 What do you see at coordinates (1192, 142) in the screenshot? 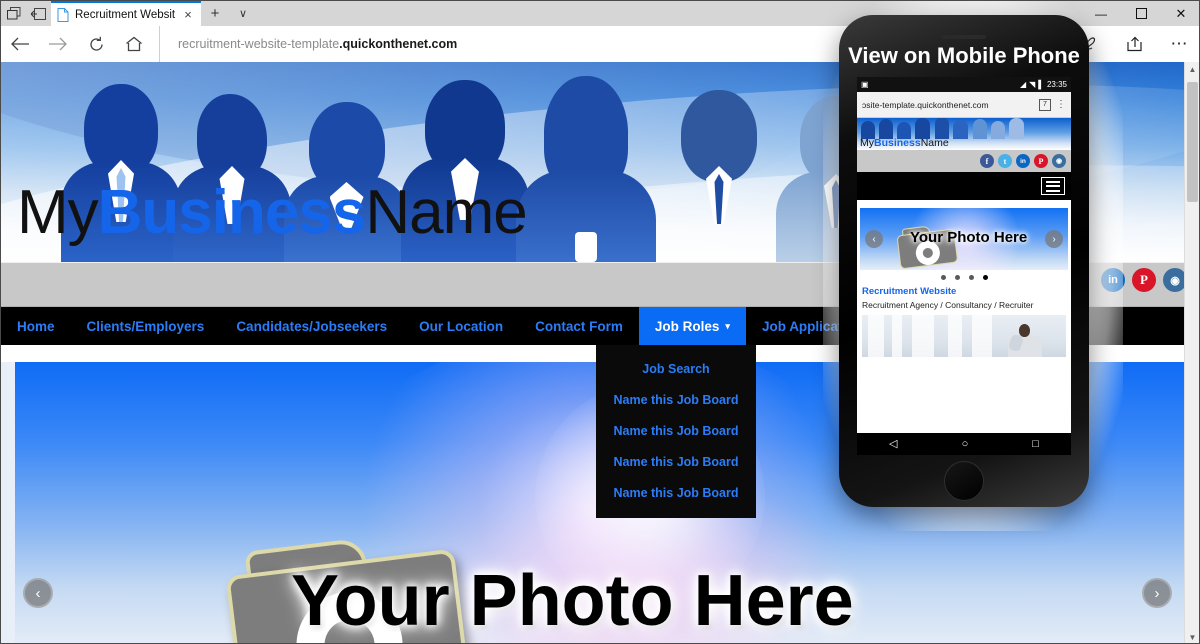
I see `scrollbar-thumb` at bounding box center [1192, 142].